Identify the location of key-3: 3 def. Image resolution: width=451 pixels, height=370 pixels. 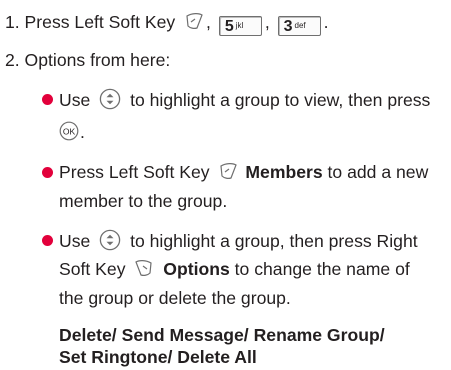
(299, 26).